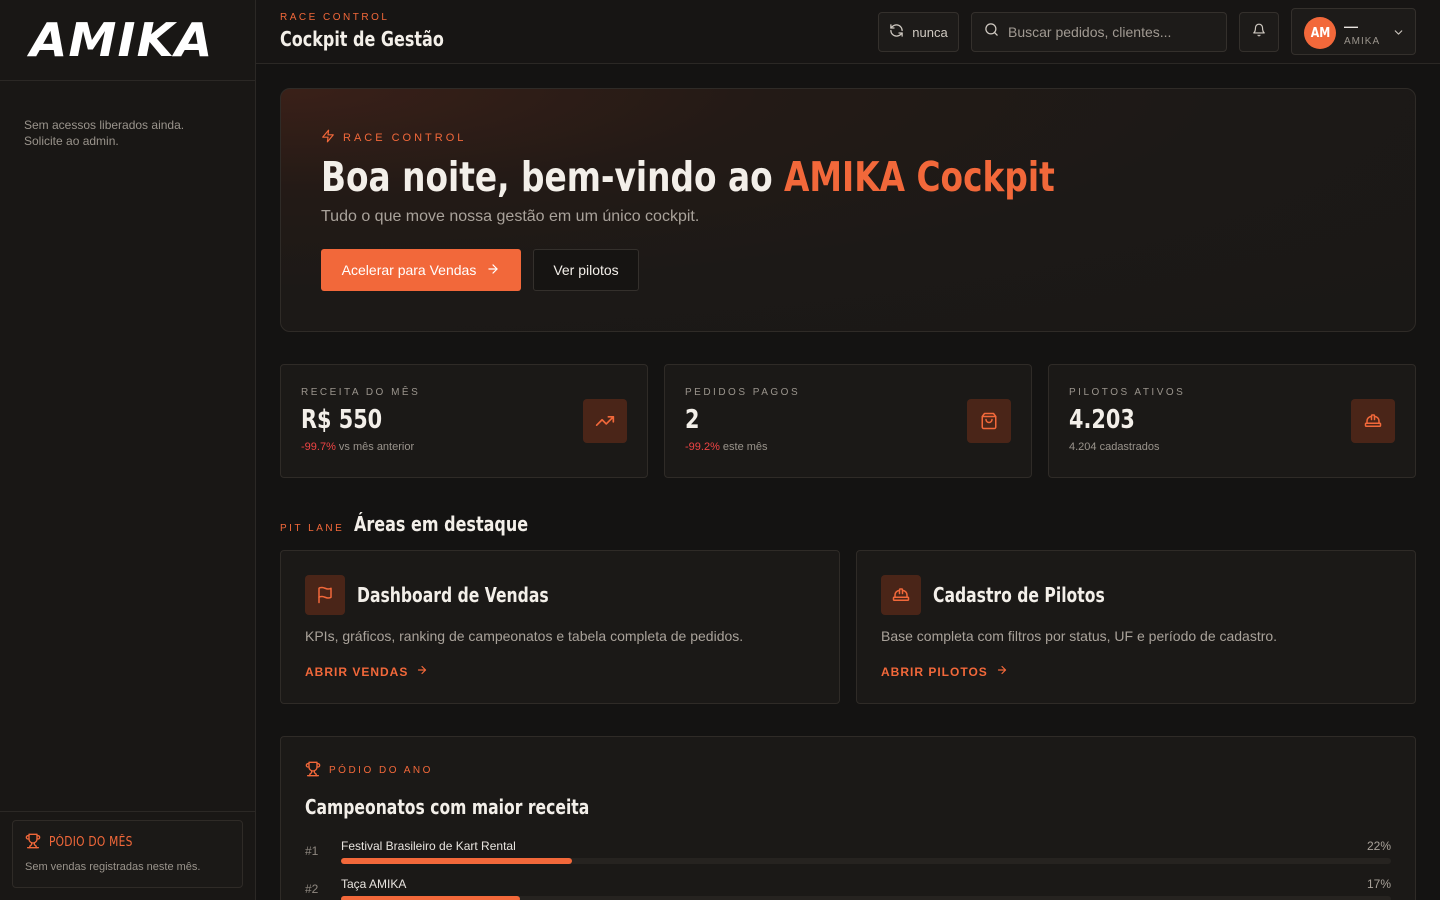 The image size is (1440, 900). I want to click on monthly-podium-label: PÓDIO DO MÊS, so click(91, 842).